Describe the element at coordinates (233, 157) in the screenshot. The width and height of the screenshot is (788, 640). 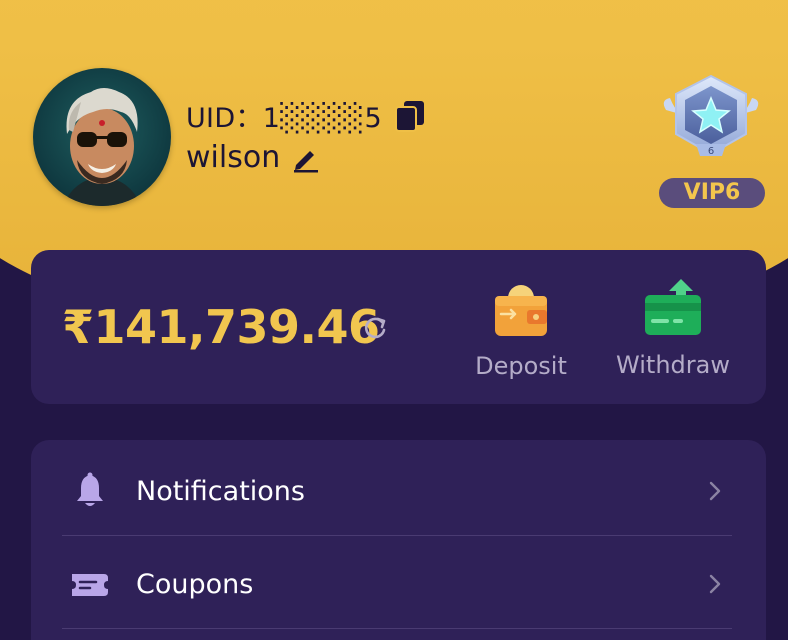
I see `username: wilson` at that location.